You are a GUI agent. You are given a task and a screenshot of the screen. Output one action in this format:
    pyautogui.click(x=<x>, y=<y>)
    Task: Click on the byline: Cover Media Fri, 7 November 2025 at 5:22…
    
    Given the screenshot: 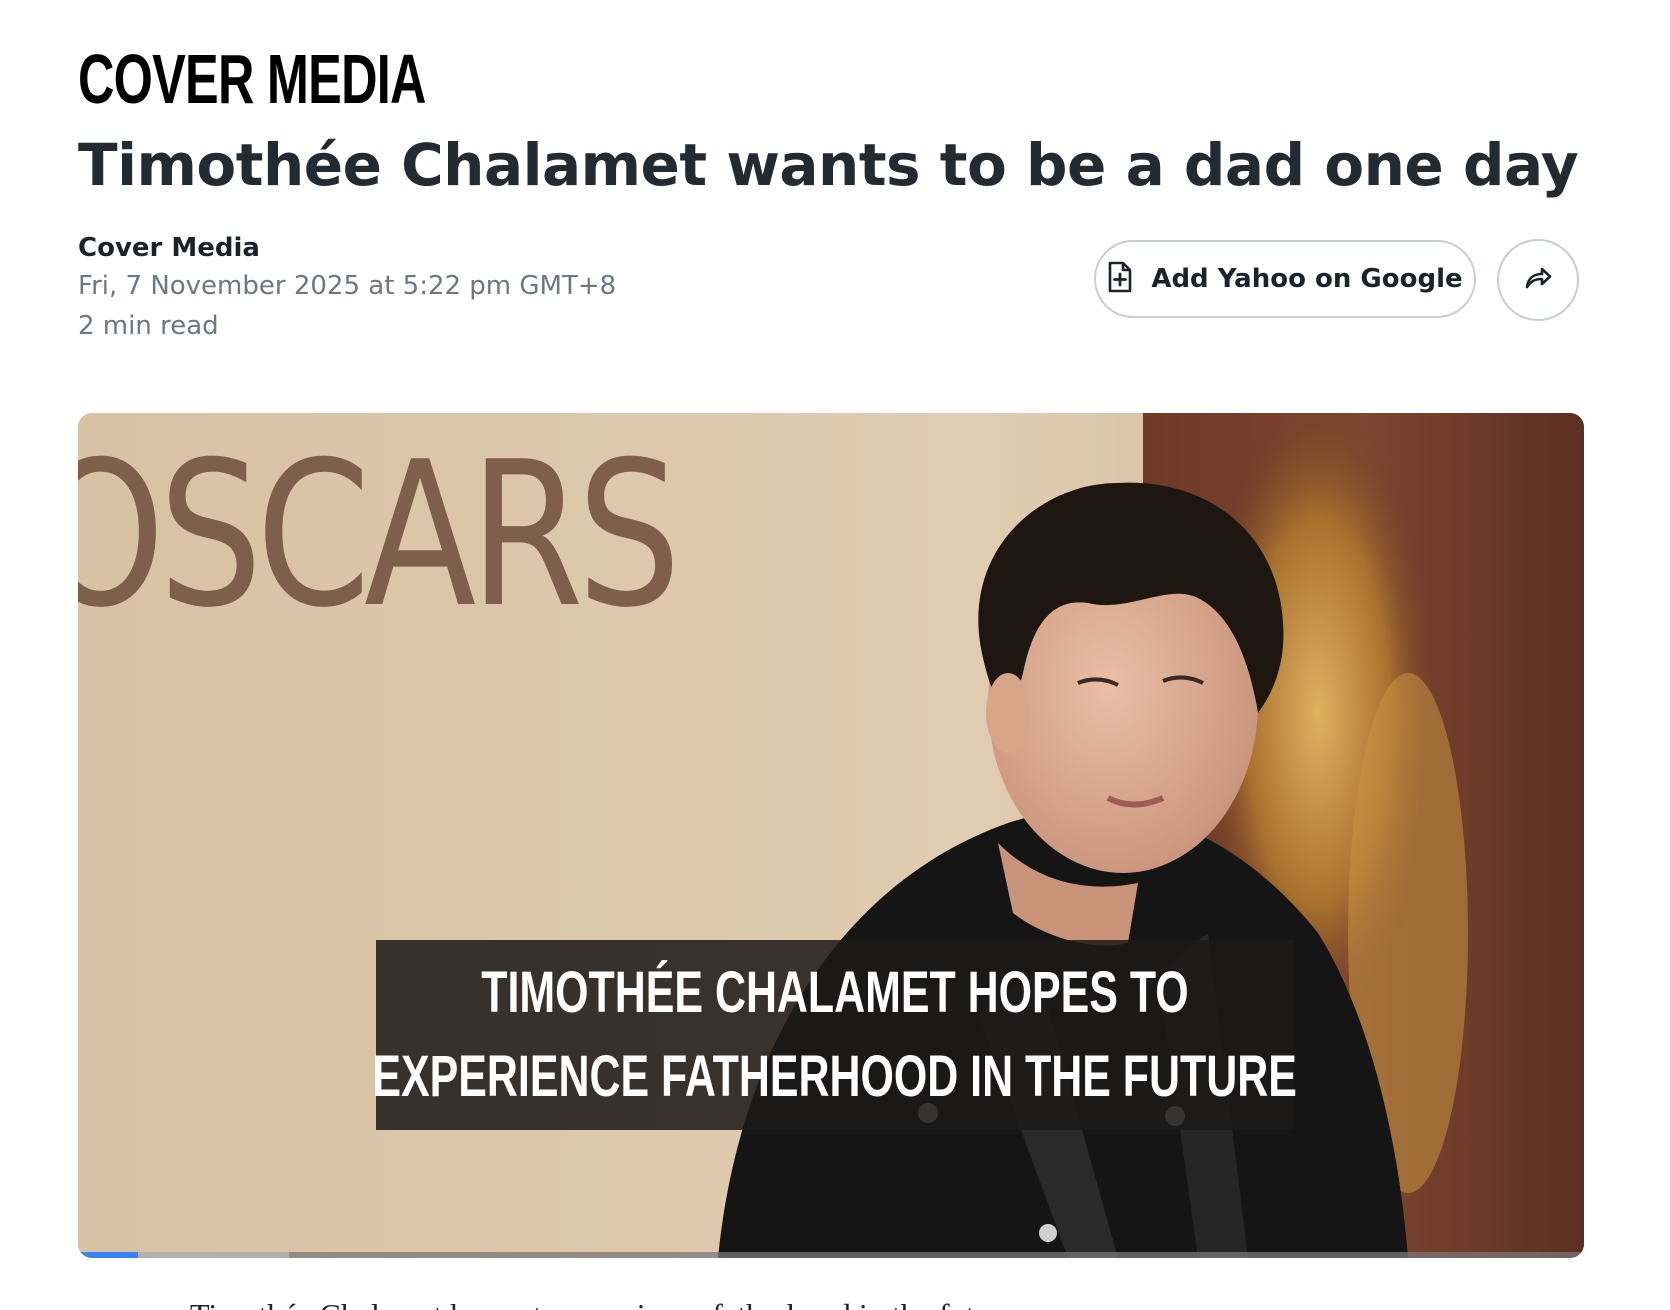 What is the action you would take?
    pyautogui.click(x=347, y=288)
    